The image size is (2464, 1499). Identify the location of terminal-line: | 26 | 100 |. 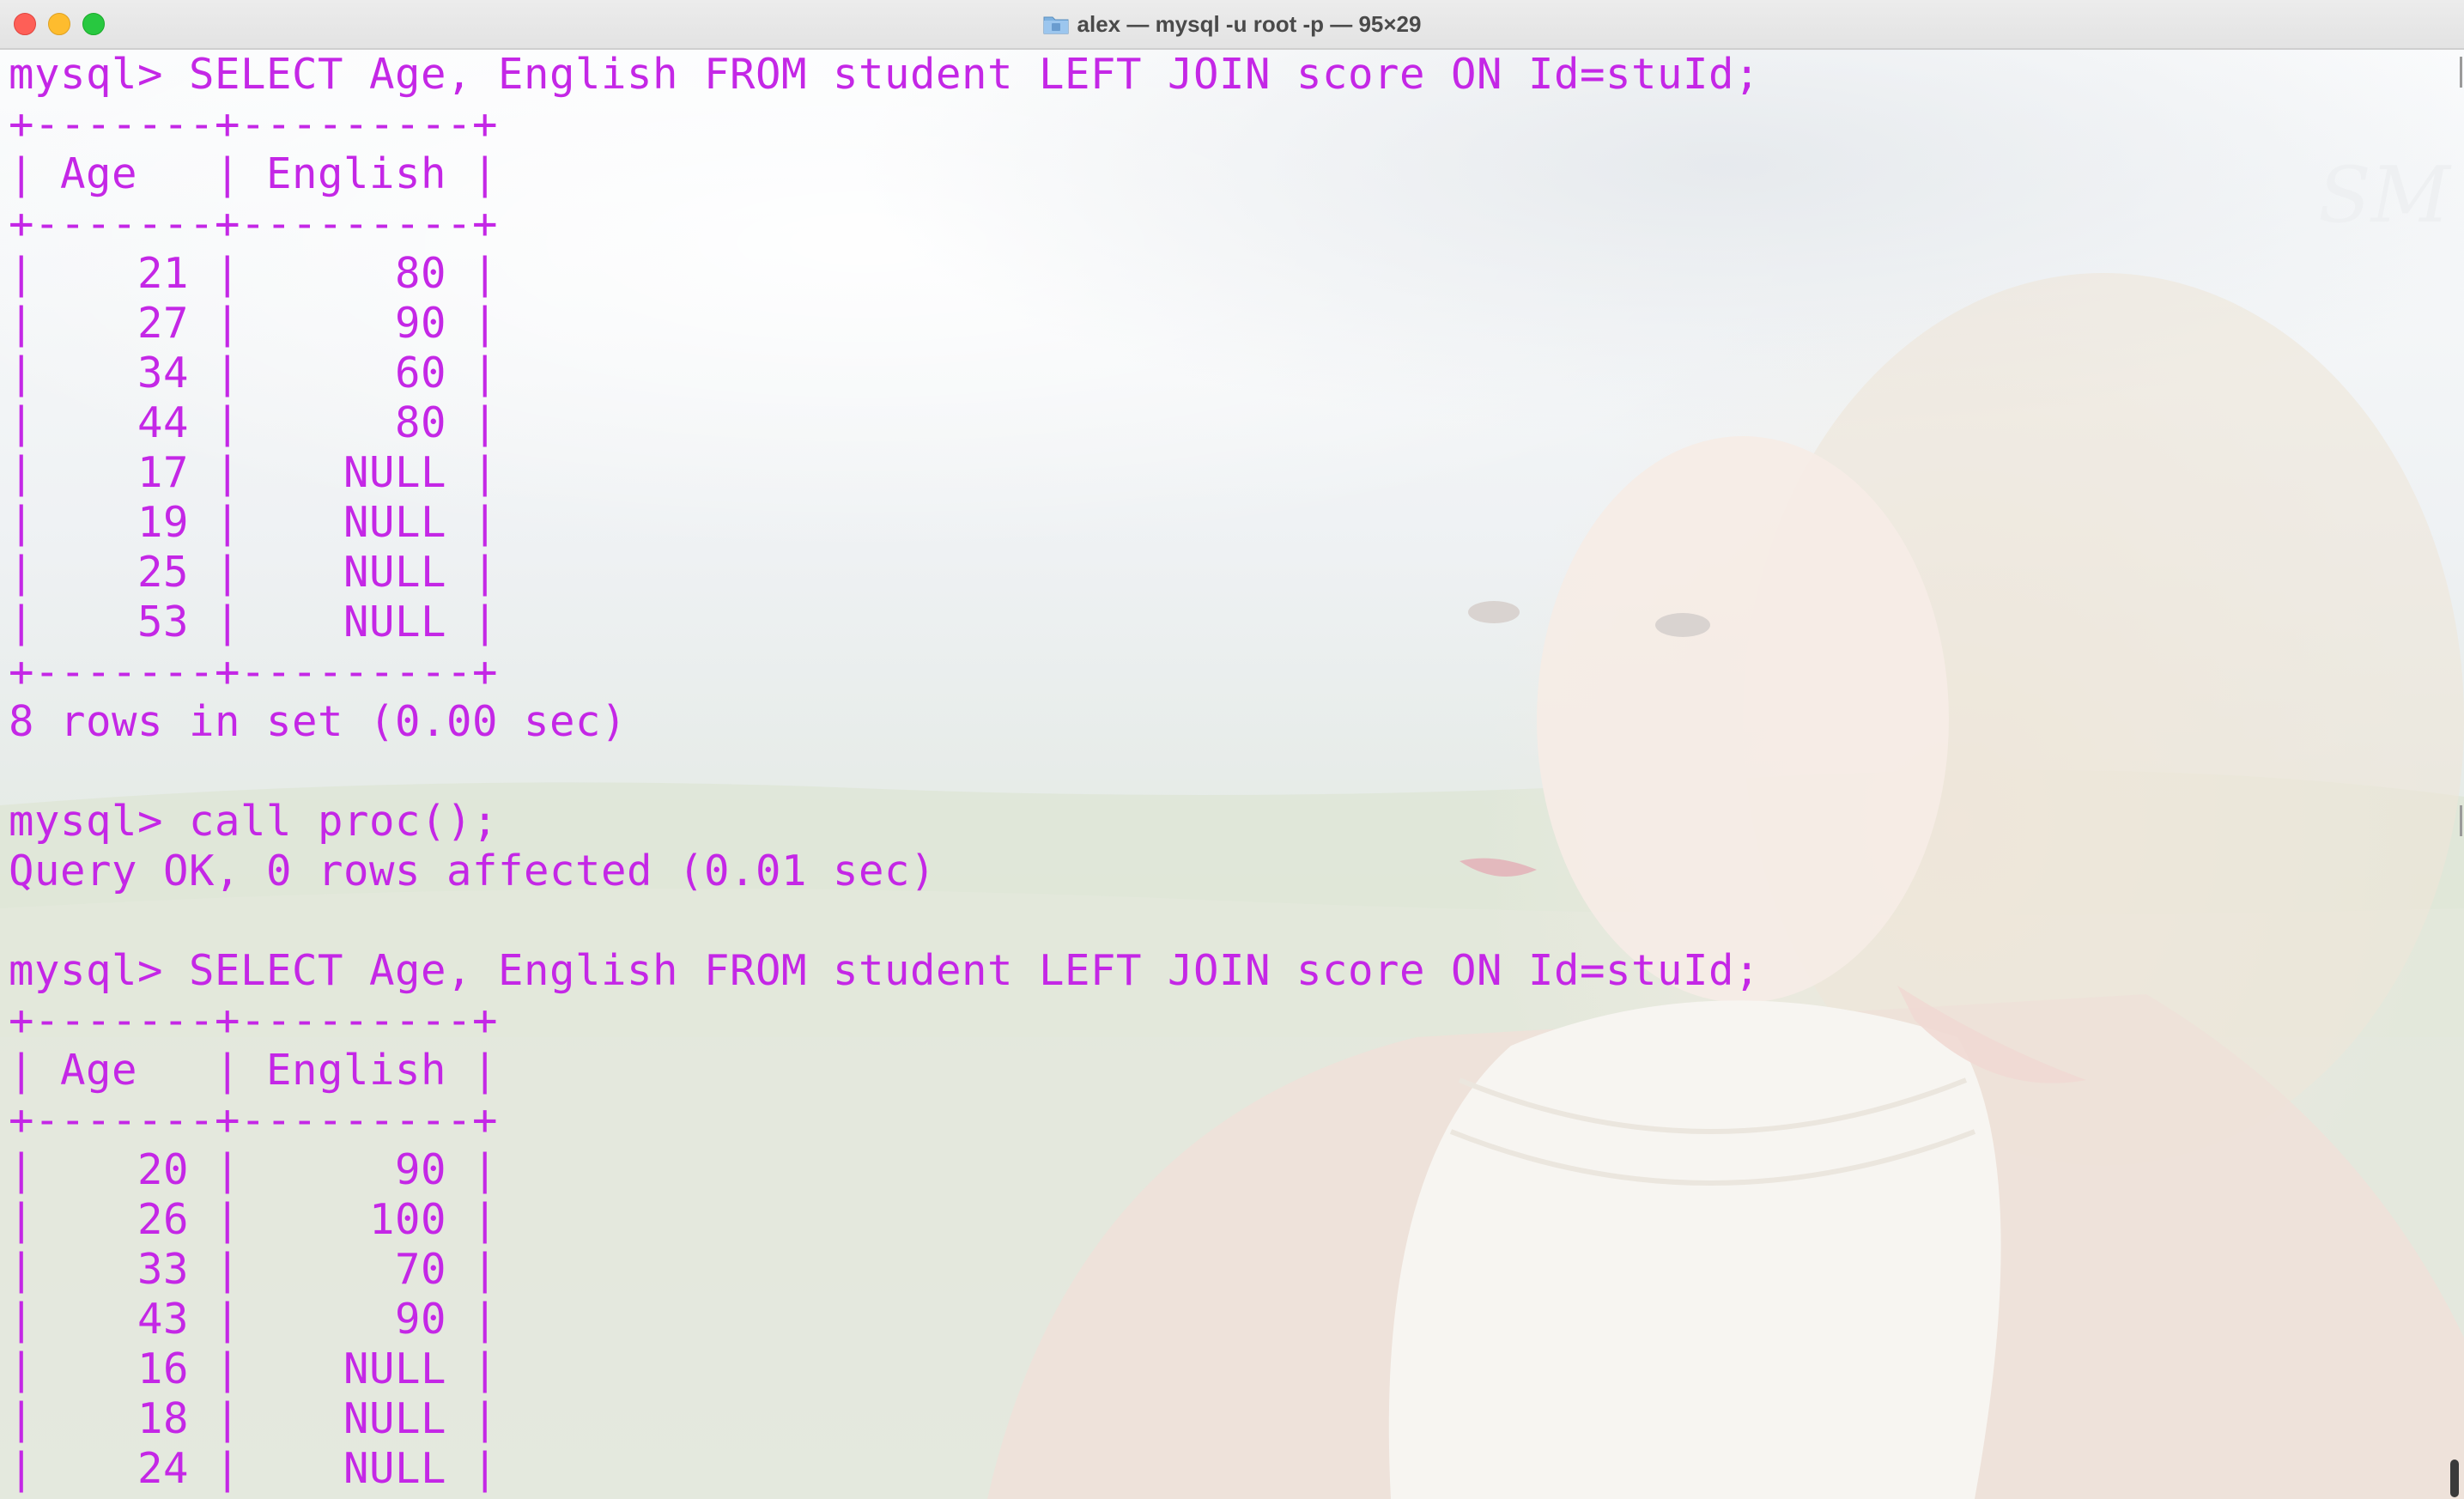
(254, 1219).